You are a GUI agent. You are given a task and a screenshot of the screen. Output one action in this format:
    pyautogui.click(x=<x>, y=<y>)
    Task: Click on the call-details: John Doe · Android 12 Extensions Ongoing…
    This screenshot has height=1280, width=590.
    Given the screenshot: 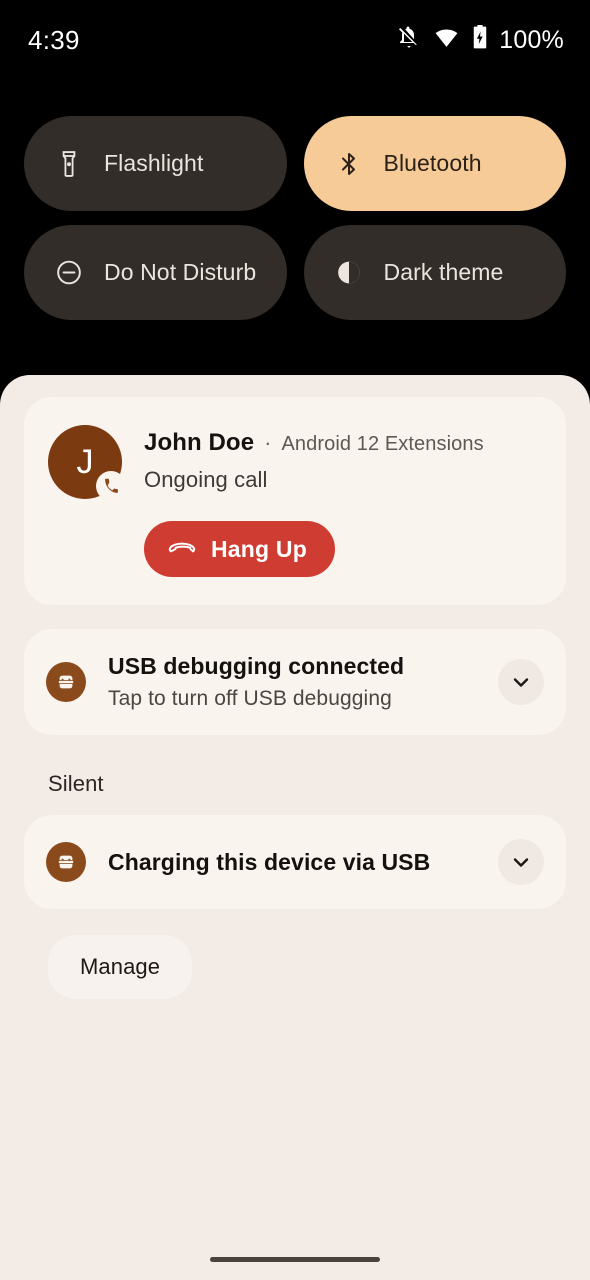 What is the action you would take?
    pyautogui.click(x=314, y=458)
    